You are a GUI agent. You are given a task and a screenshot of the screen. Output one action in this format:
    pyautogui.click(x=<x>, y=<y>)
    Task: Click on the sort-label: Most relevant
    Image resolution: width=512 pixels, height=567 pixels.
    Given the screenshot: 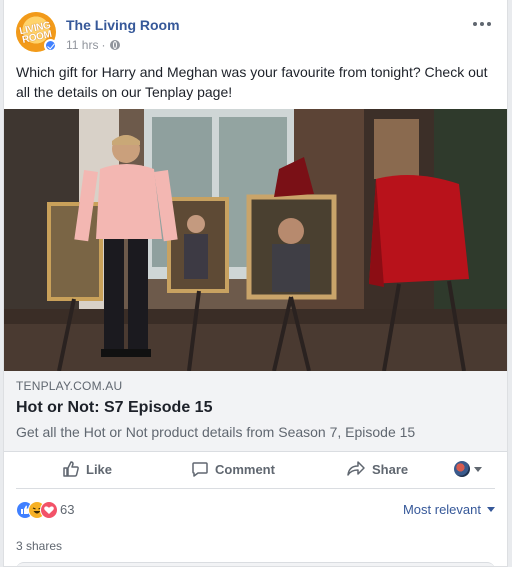 What is the action you would take?
    pyautogui.click(x=441, y=509)
    